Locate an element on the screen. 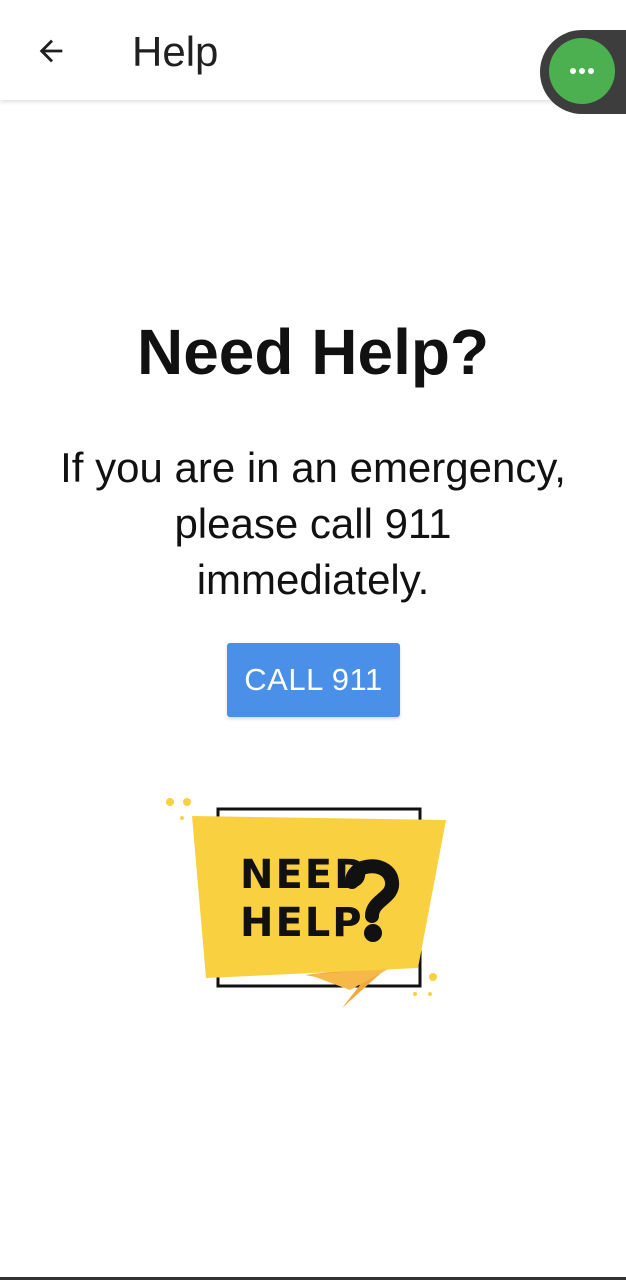 This screenshot has width=626, height=1280. more-horizontal-icon is located at coordinates (582, 71).